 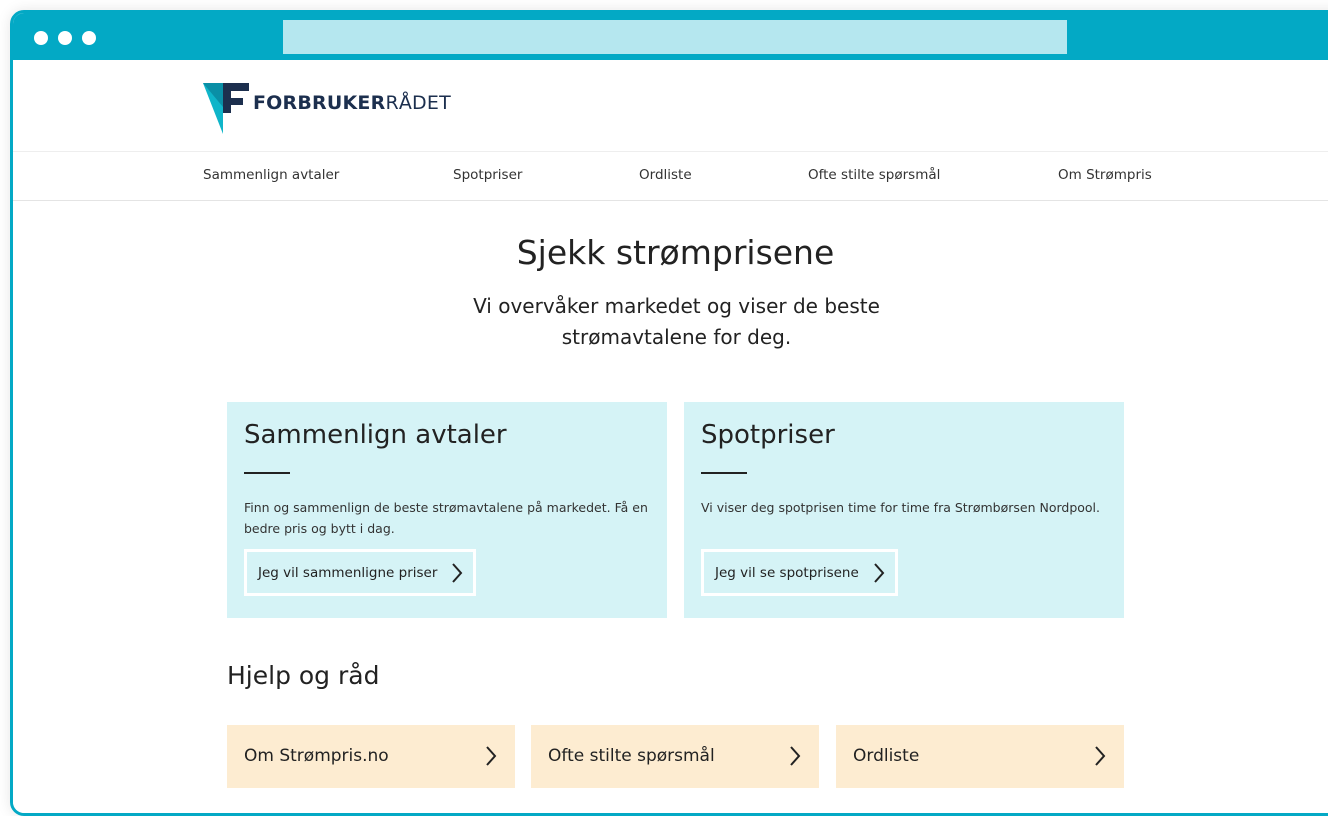 I want to click on logo-wordmark-light: RÅDET, so click(x=418, y=103).